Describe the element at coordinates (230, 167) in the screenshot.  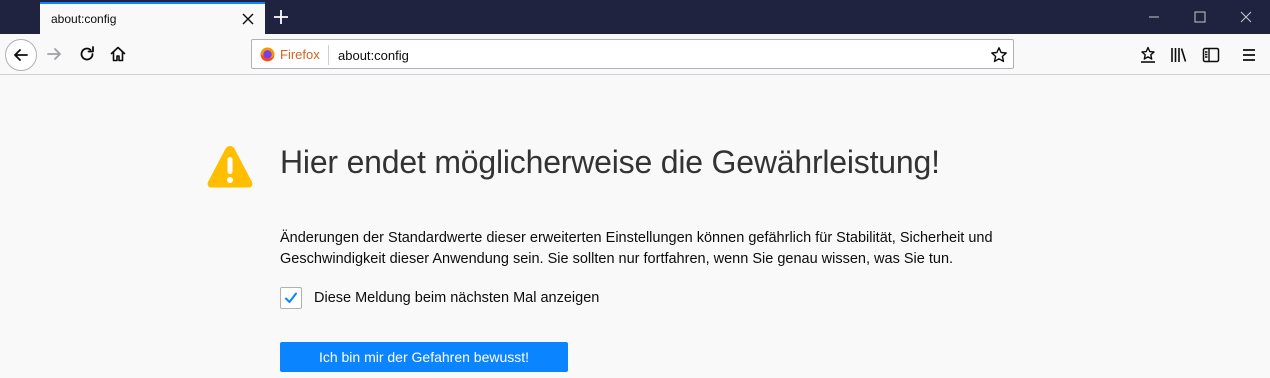
I see `warning-icon` at that location.